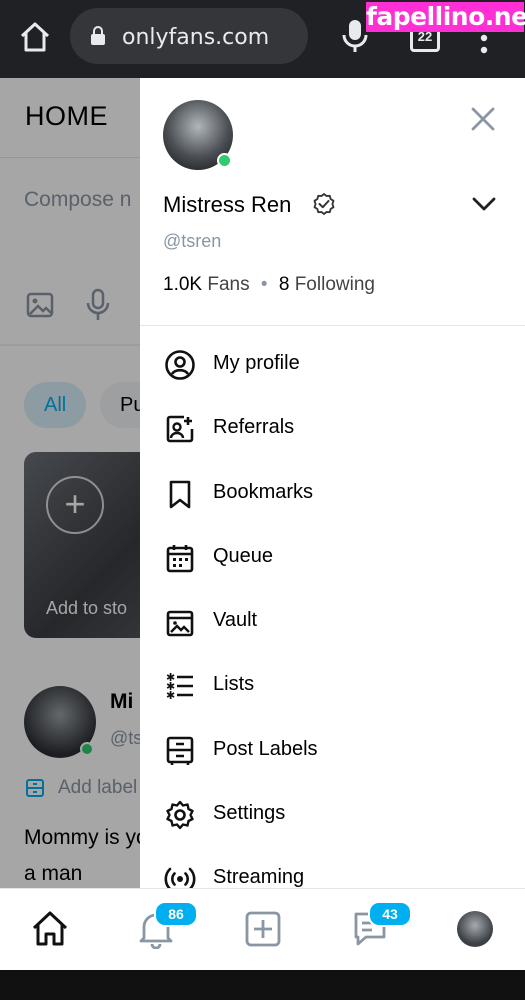 The width and height of the screenshot is (525, 1000). Describe the element at coordinates (180, 815) in the screenshot. I see `gear-icon` at that location.